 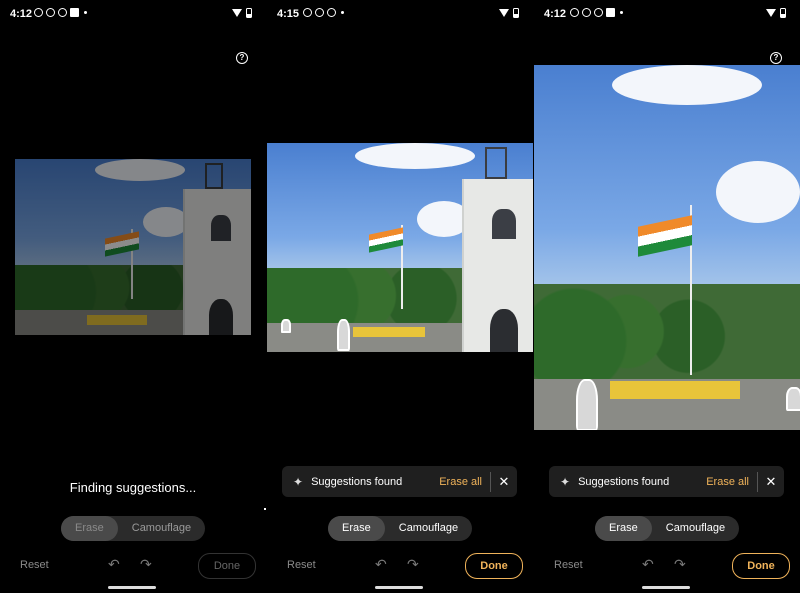 I want to click on status-bar: 4:15, so click(x=400, y=15).